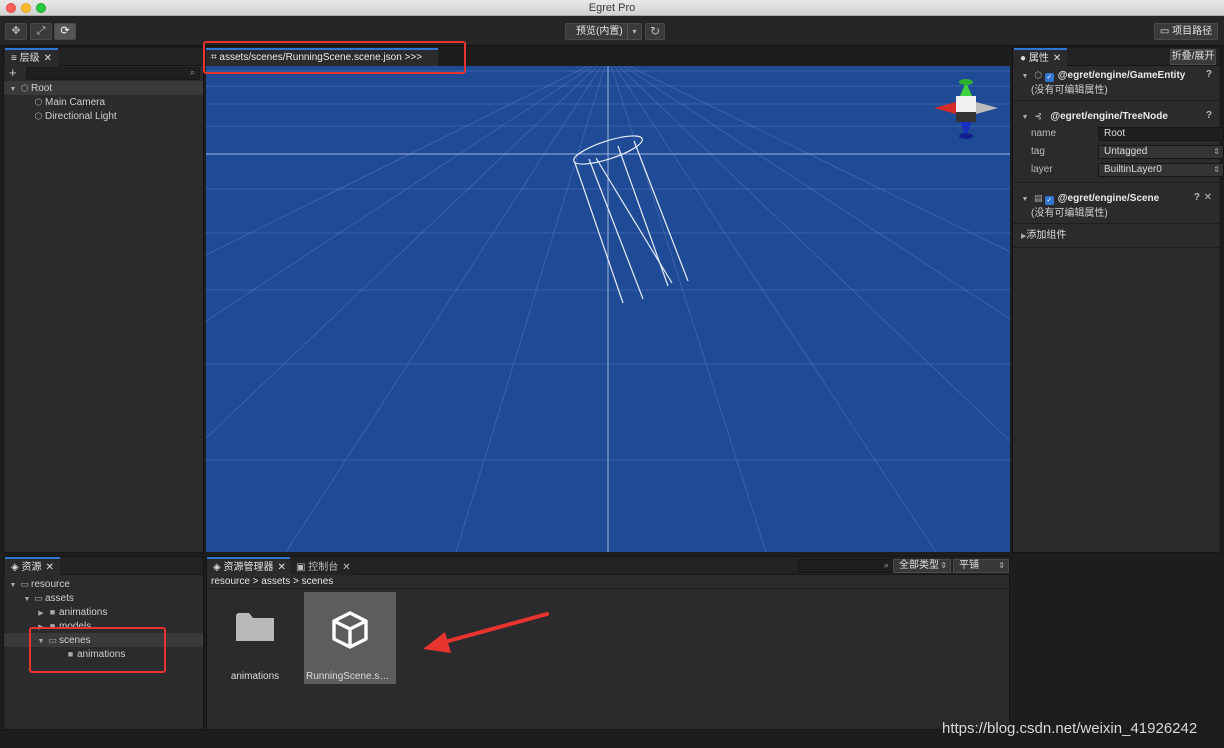 This screenshot has height=748, width=1224. I want to click on field-name: name Root, so click(1118, 134).